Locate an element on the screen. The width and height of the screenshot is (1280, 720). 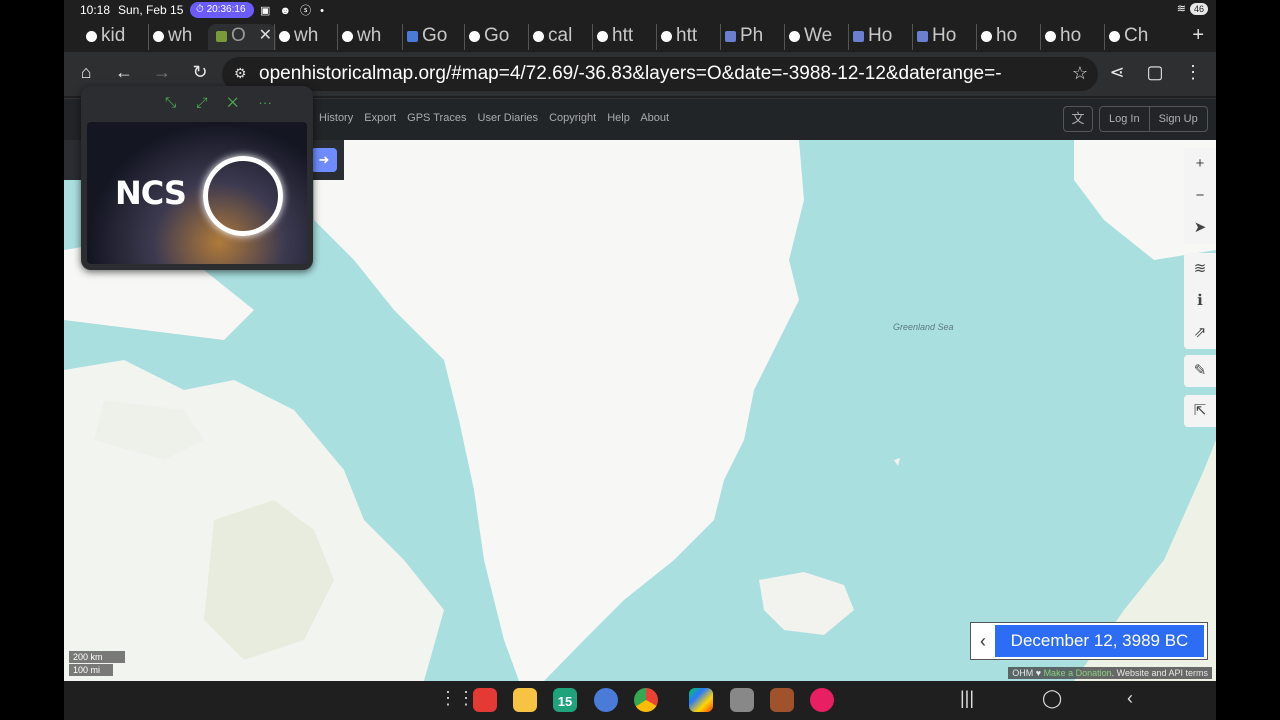
layers-icon: ≋ is located at coordinates (1200, 269).